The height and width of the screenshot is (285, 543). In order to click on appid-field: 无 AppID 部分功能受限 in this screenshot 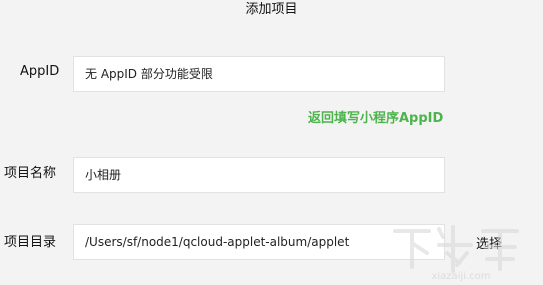, I will do `click(259, 74)`.